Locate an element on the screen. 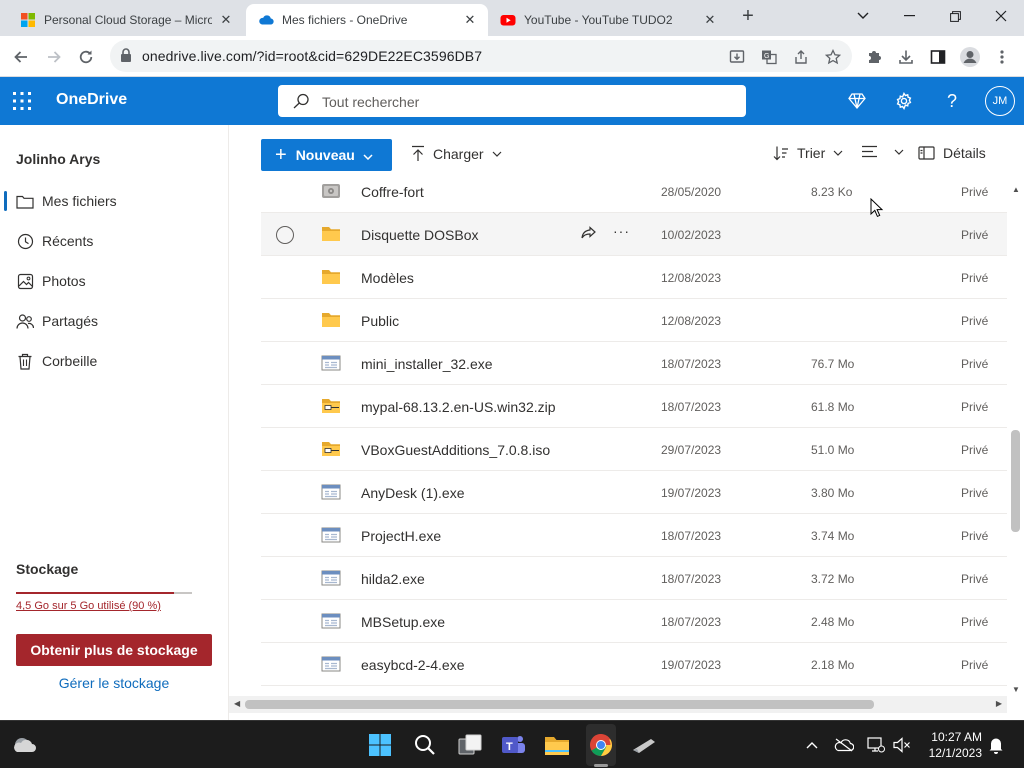 The image size is (1024, 768). file-size: 3.80 Mo is located at coordinates (833, 493).